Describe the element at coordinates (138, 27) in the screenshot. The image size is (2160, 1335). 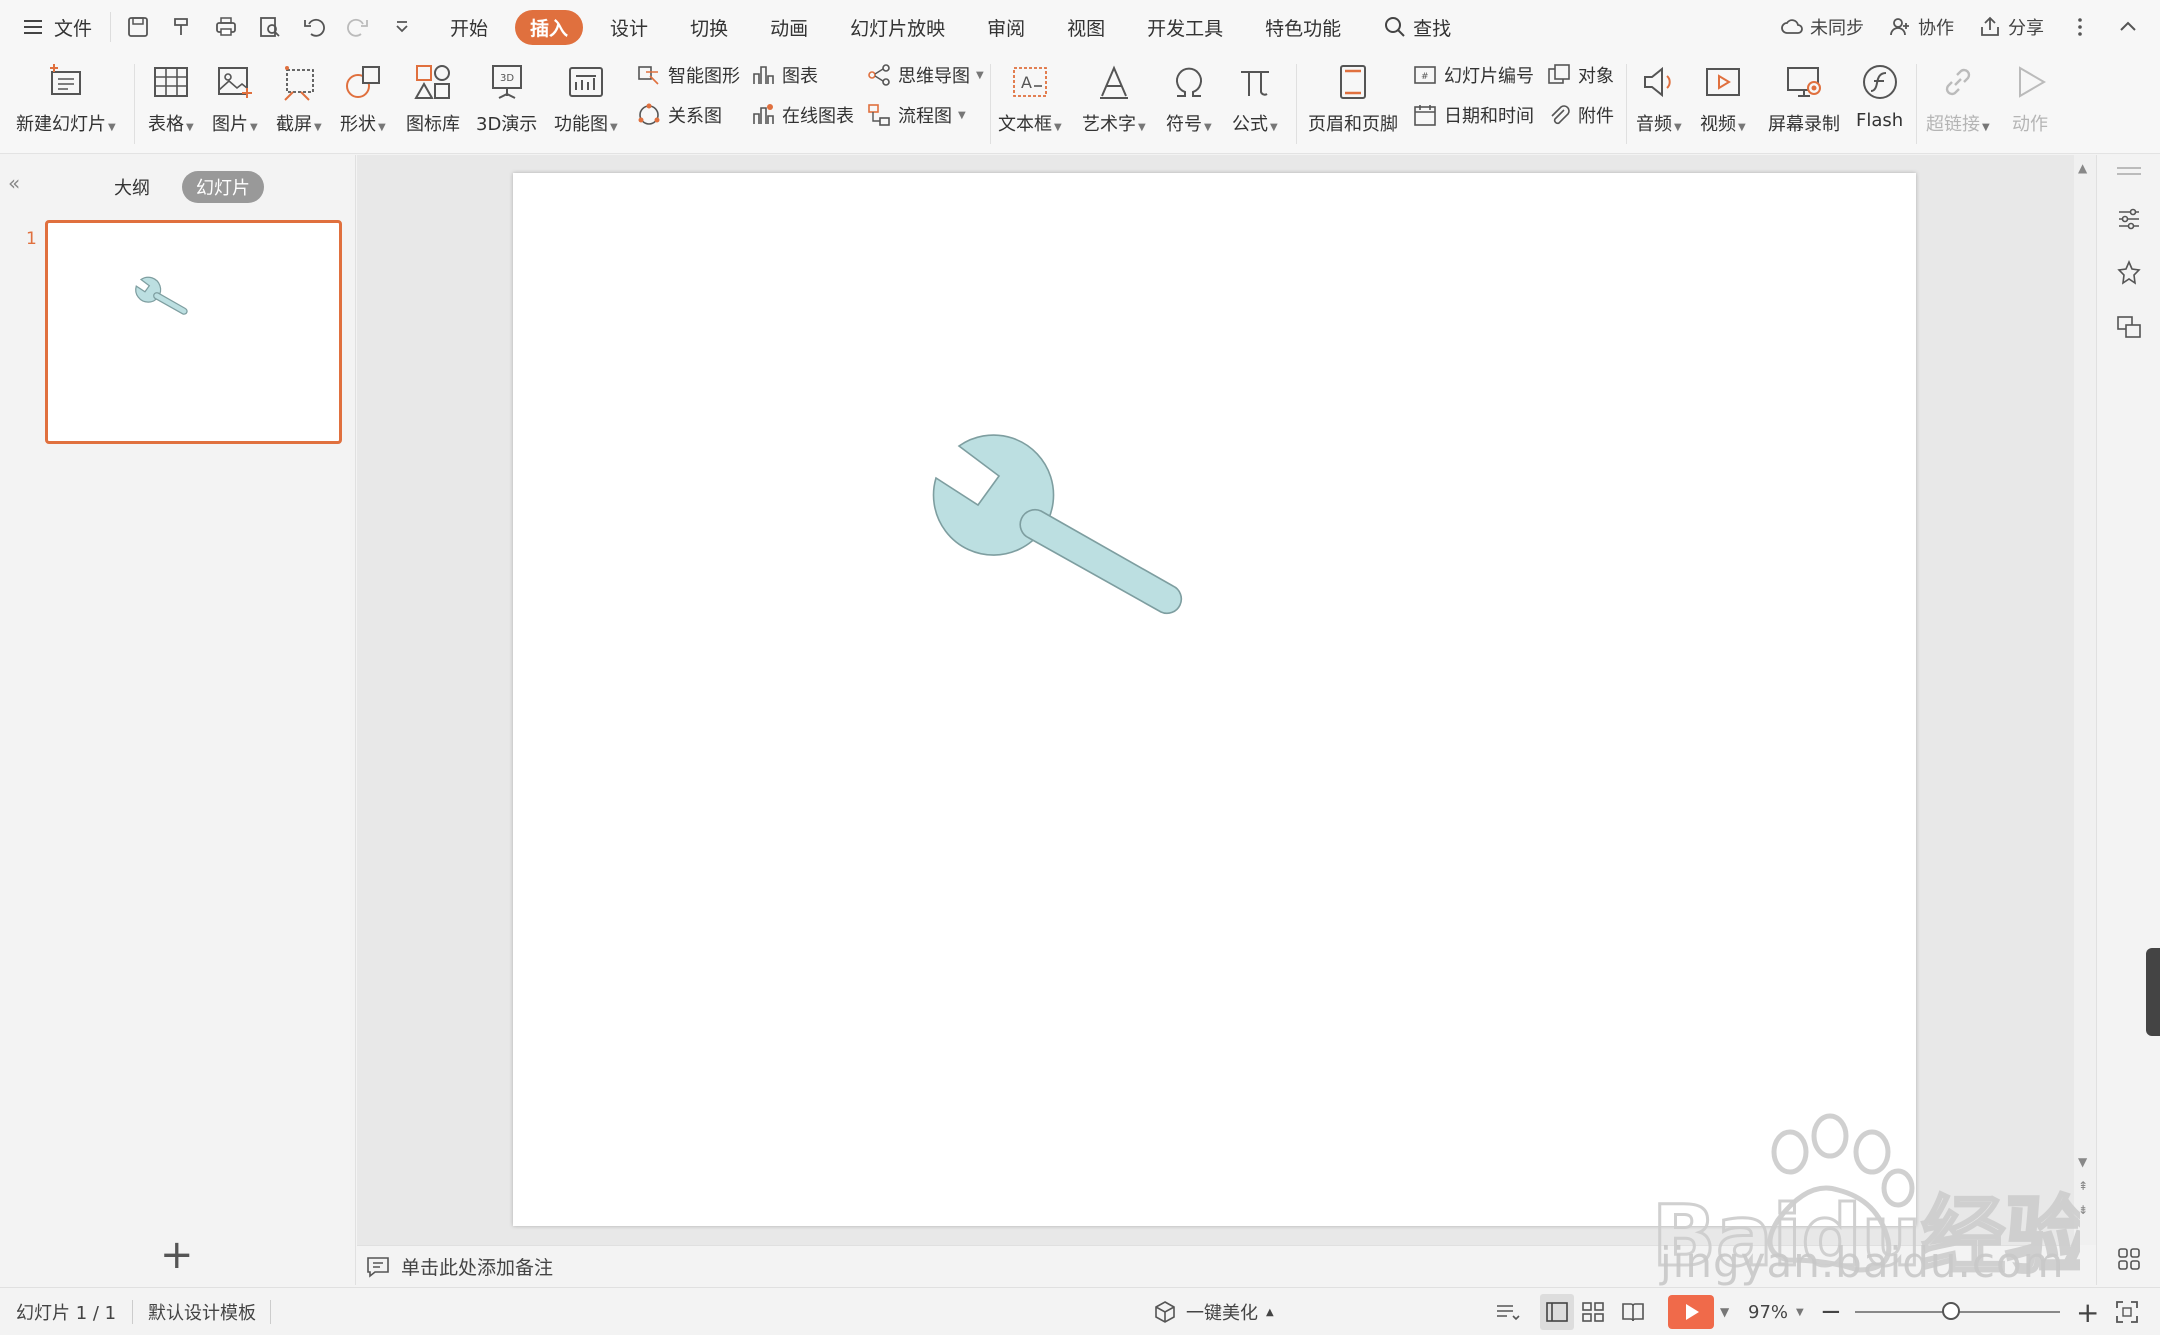
I see `save-icon` at that location.